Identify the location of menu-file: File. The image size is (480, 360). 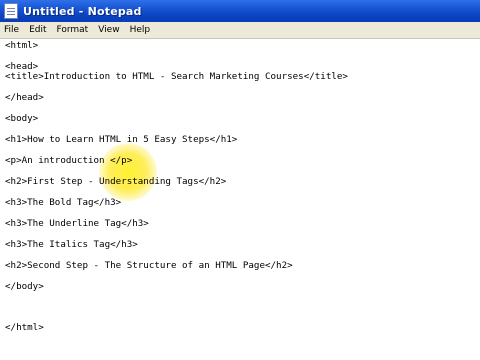
(12, 30).